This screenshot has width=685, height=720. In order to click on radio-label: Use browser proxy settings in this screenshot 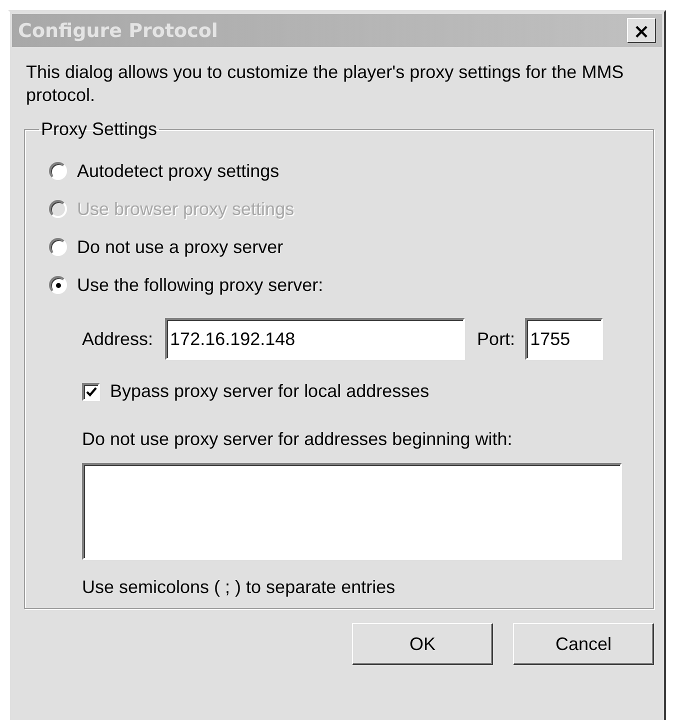, I will do `click(185, 209)`.